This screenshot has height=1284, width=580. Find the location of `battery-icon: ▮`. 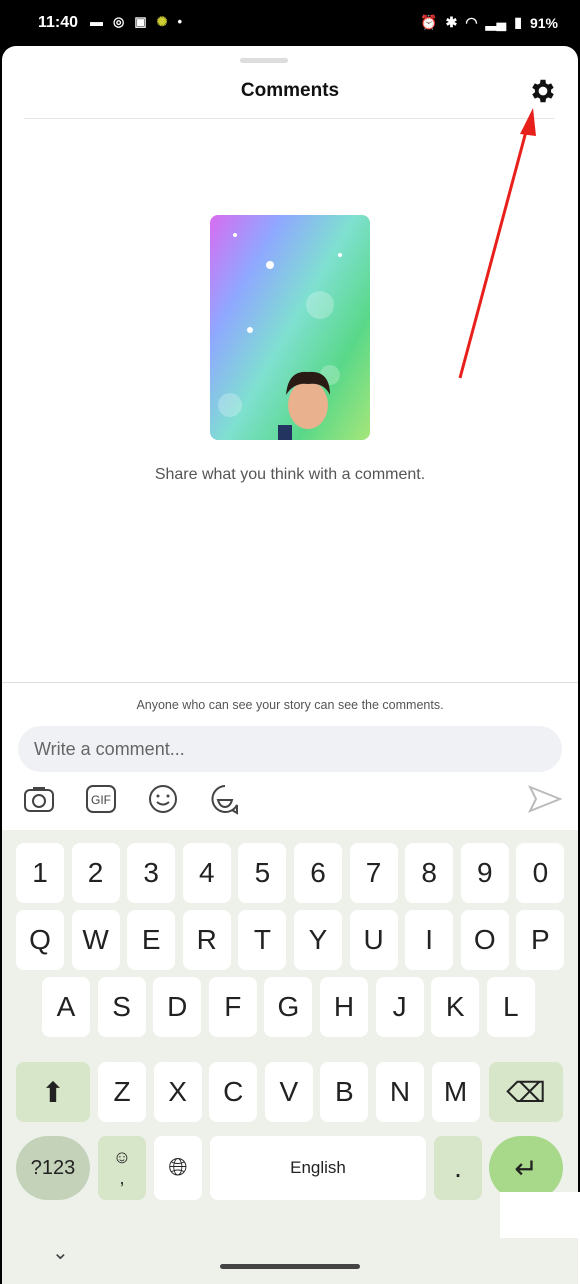

battery-icon: ▮ is located at coordinates (518, 22).